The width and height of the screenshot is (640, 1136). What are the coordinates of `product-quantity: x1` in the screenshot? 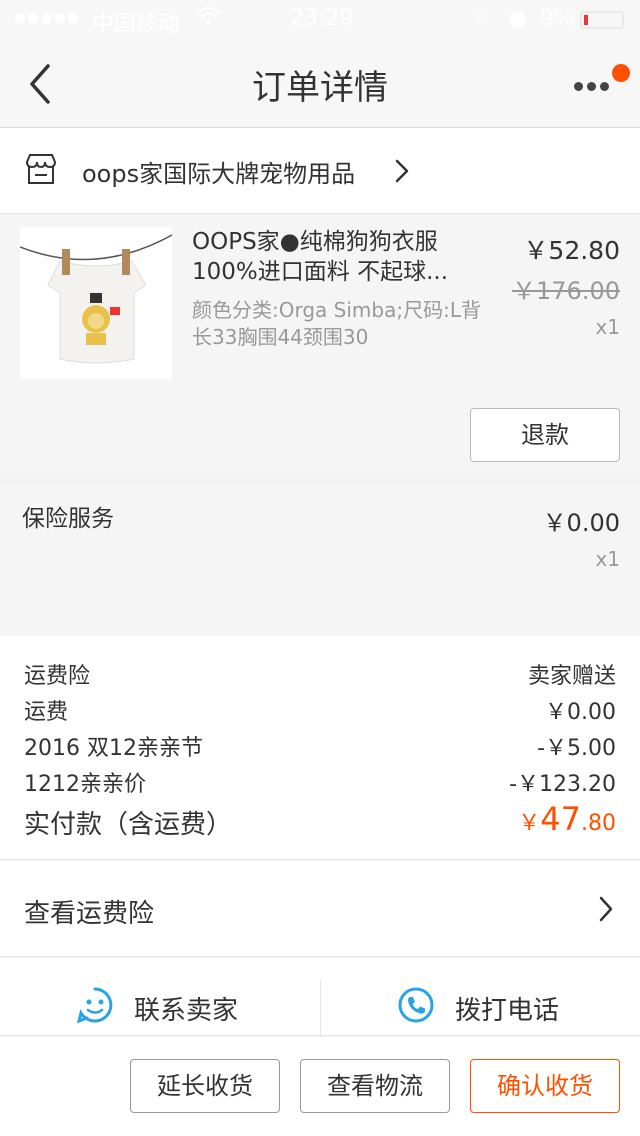 It's located at (607, 327).